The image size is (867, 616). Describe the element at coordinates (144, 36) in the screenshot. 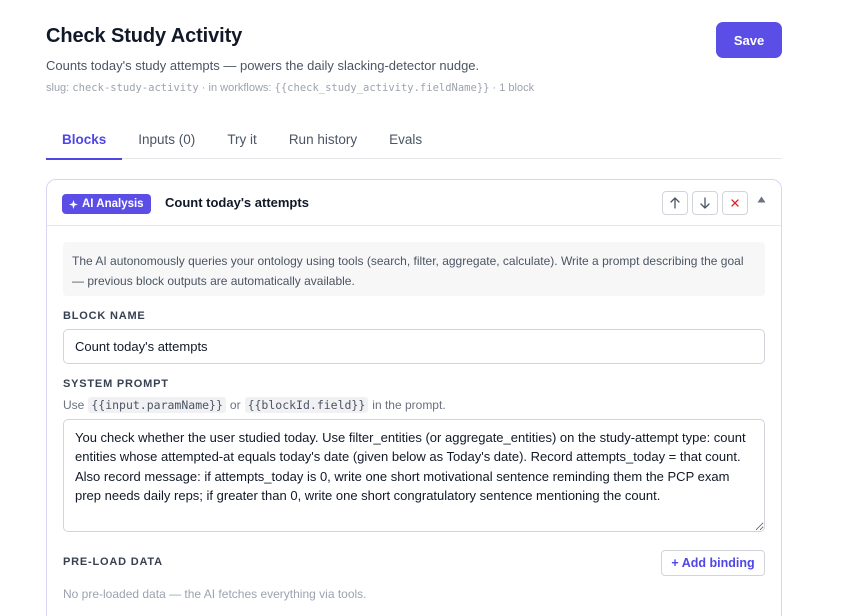

I see `page-title: Check Study Activity` at that location.